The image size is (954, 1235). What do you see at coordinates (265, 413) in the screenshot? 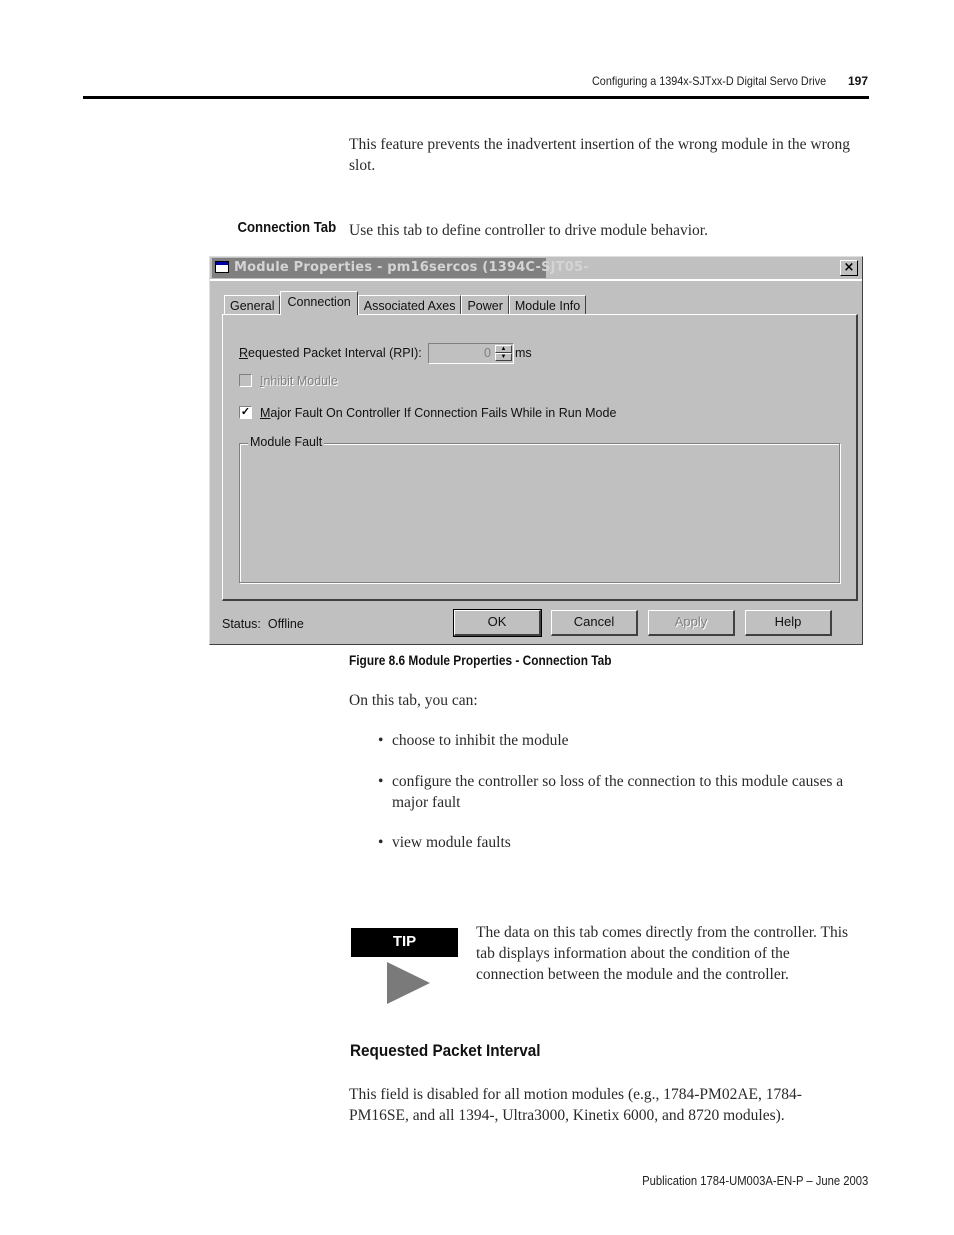
I see `major-fault-mnemonic: M` at bounding box center [265, 413].